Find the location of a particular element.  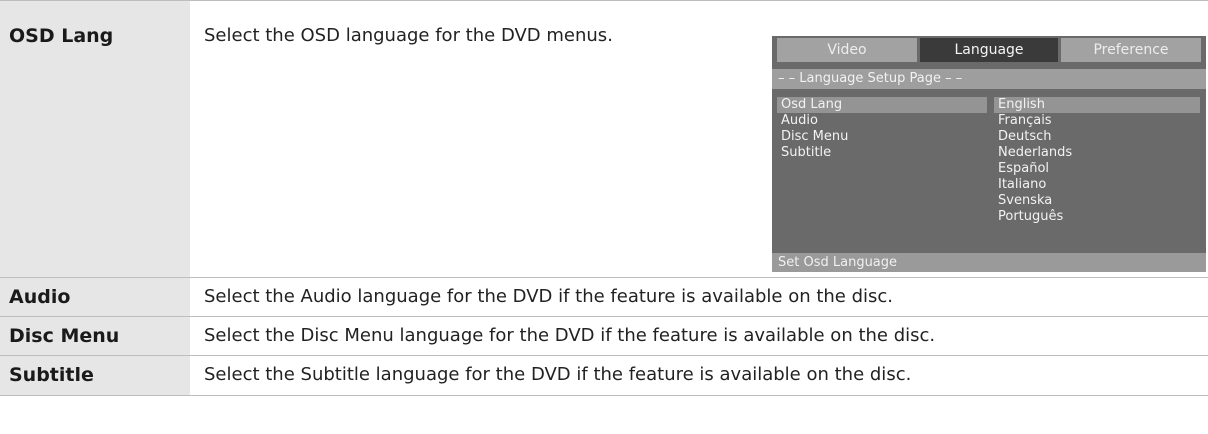

setting-item-osd-lang: Osd Lang is located at coordinates (882, 105).